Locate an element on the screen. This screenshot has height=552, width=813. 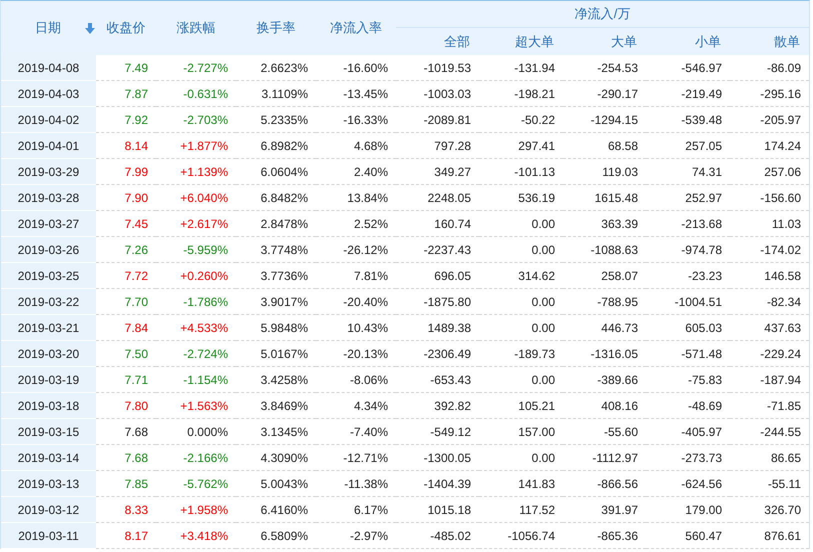
table-cell: 2019-03-11 is located at coordinates (48, 536).